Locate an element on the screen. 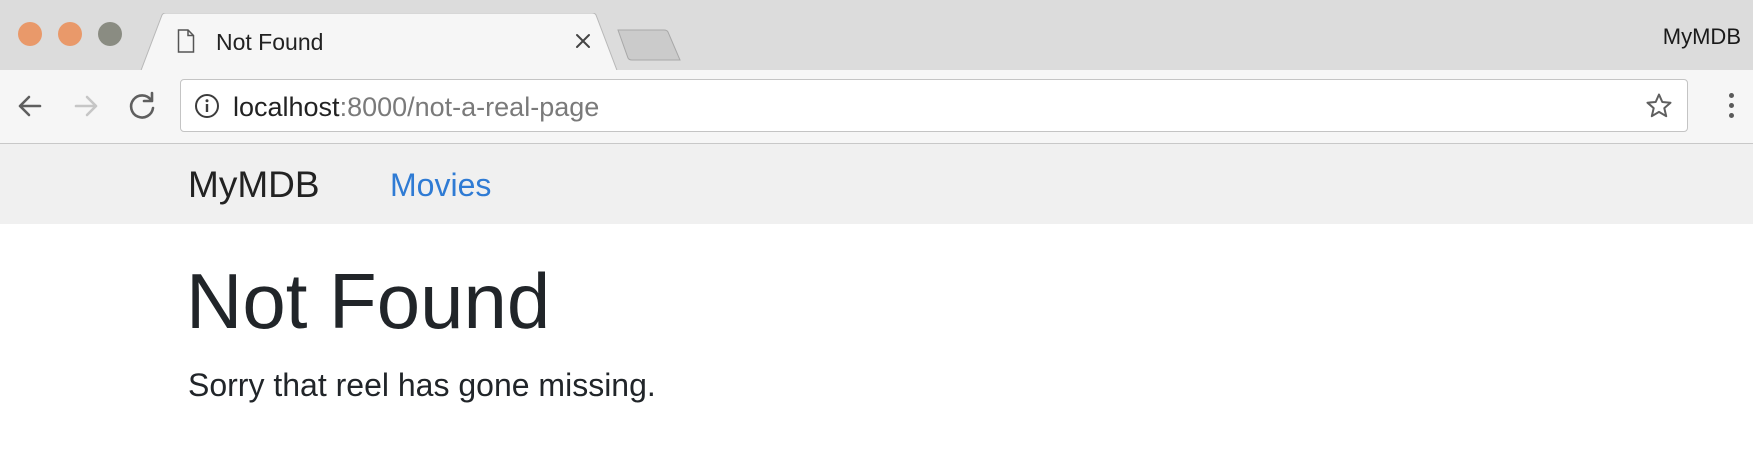 The image size is (1753, 471). url-path: :8000/not-a-real-page is located at coordinates (469, 107).